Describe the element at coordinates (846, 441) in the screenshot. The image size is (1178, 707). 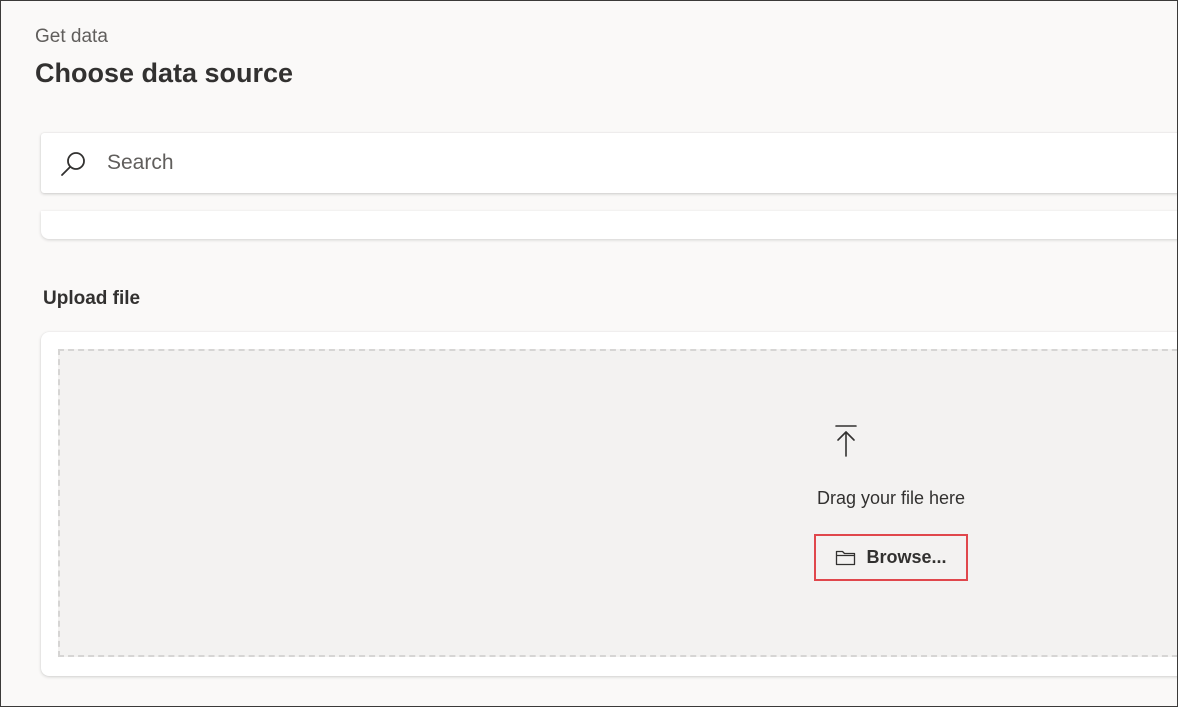
I see `upload-arrow-icon` at that location.